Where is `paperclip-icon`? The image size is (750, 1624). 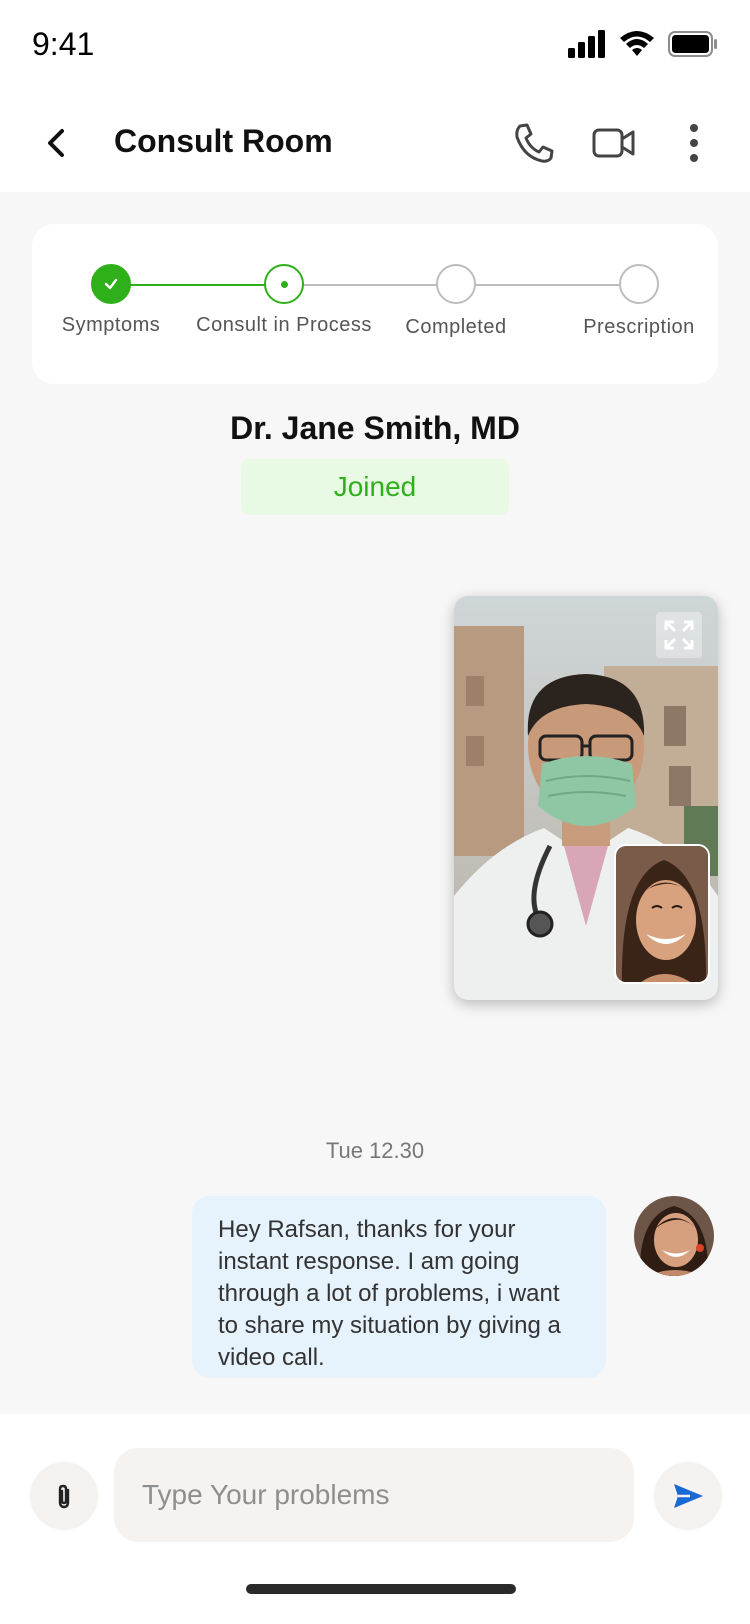
paperclip-icon is located at coordinates (64, 1496).